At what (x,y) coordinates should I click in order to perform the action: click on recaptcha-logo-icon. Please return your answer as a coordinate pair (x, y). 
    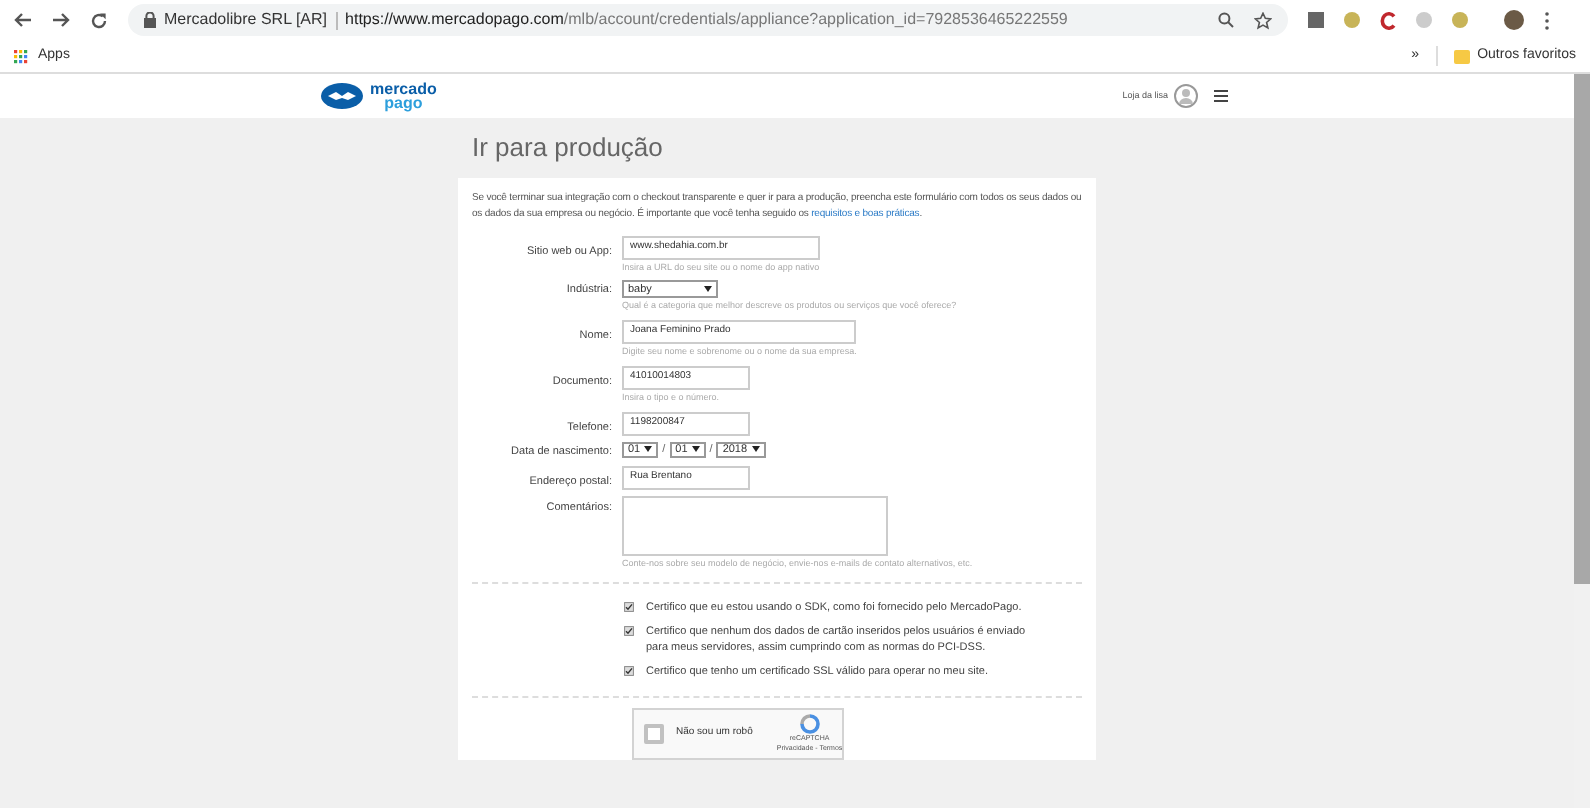
    Looking at the image, I should click on (809, 723).